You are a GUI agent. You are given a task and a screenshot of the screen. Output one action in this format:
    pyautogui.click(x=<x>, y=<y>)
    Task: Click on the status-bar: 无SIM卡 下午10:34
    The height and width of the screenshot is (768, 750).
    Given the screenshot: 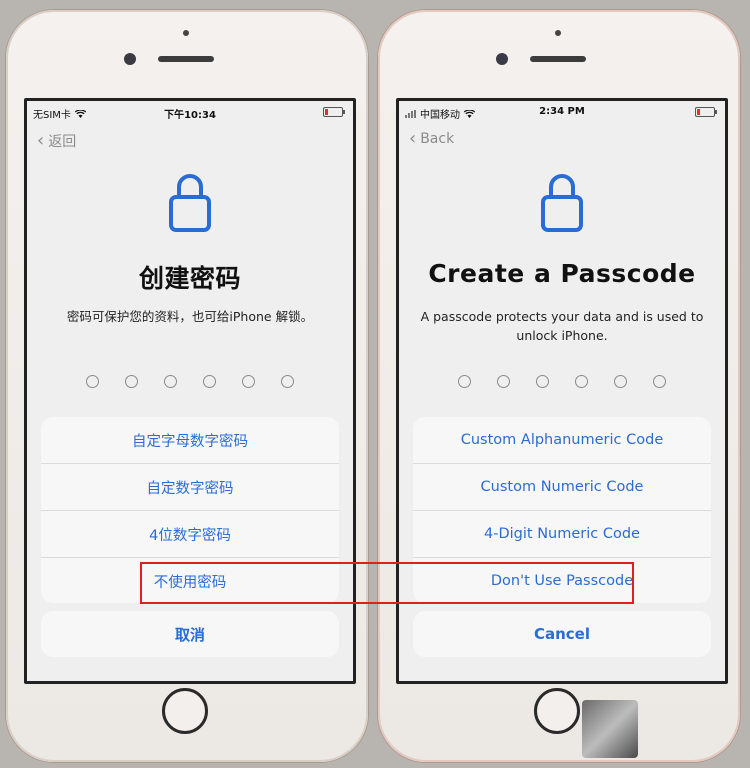 What is the action you would take?
    pyautogui.click(x=190, y=112)
    